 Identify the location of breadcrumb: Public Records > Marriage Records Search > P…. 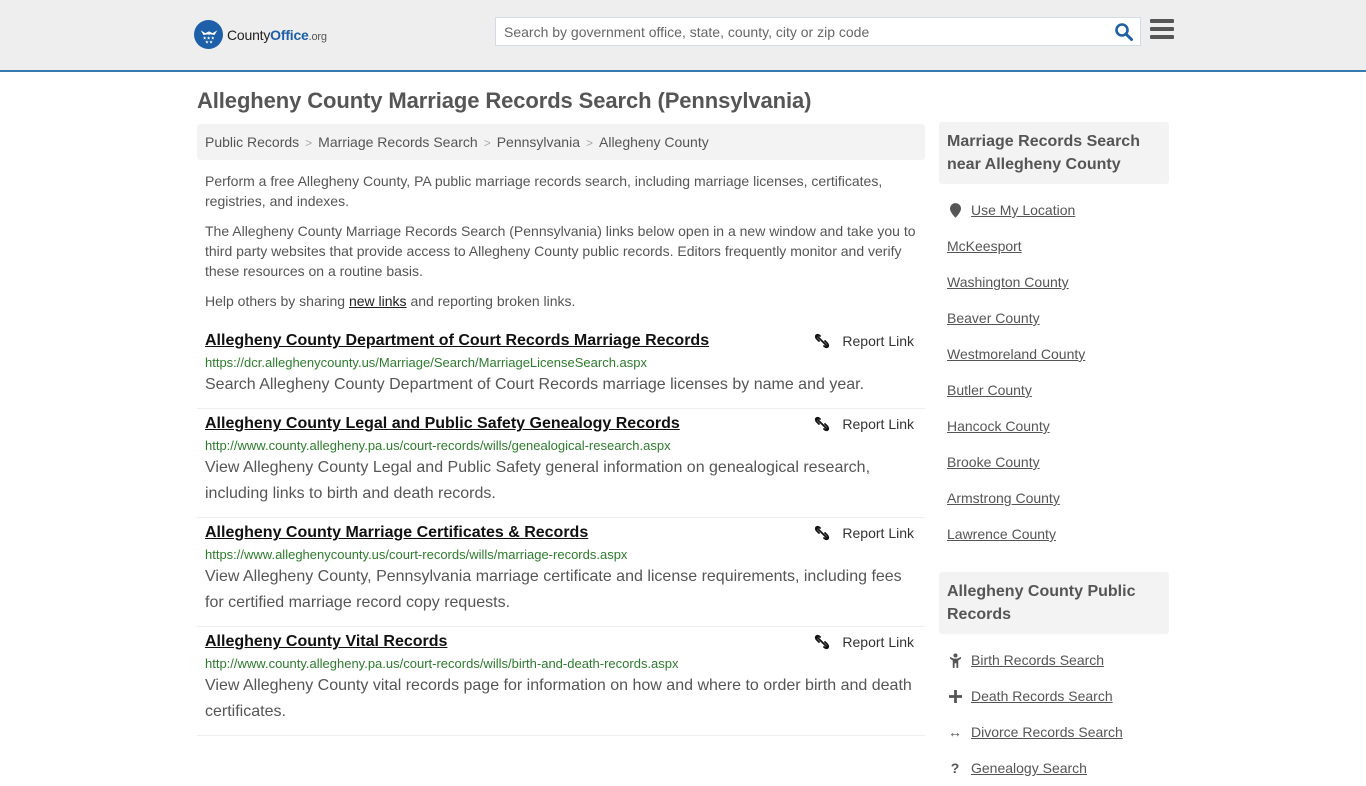
(561, 142).